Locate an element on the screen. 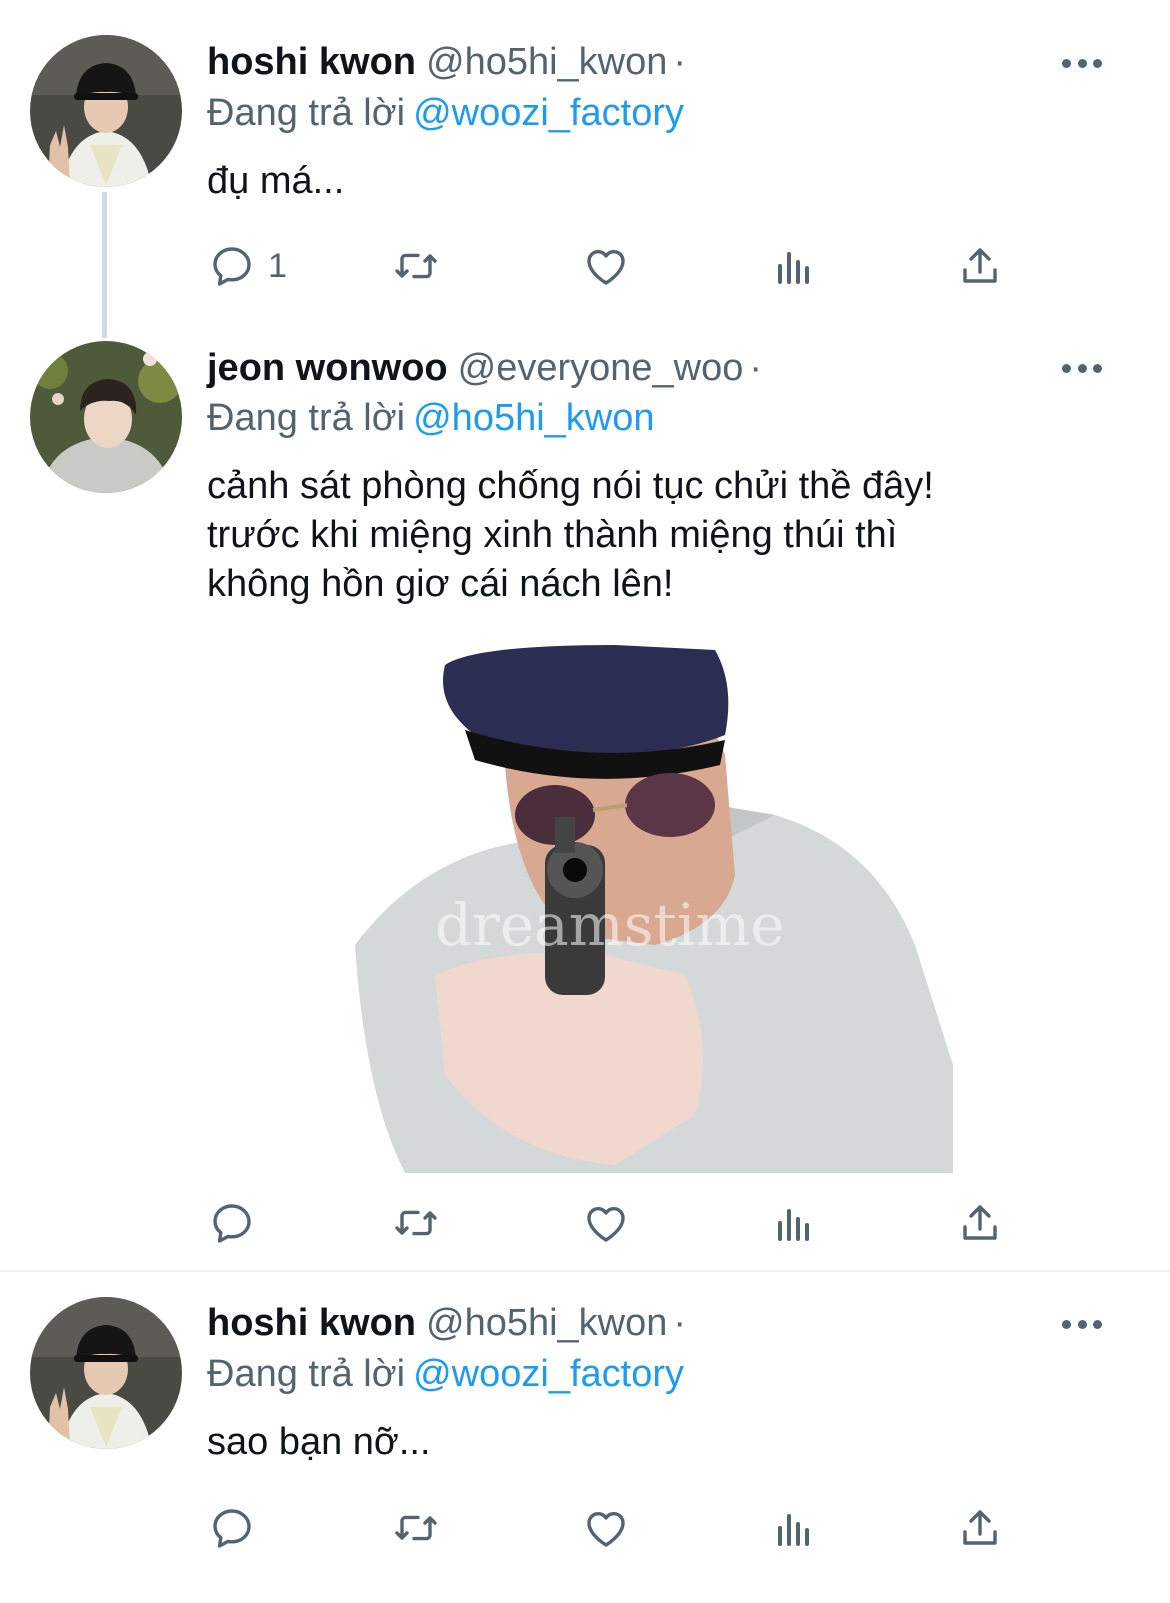 The image size is (1170, 1603). media-watermark: dreamstime is located at coordinates (610, 925).